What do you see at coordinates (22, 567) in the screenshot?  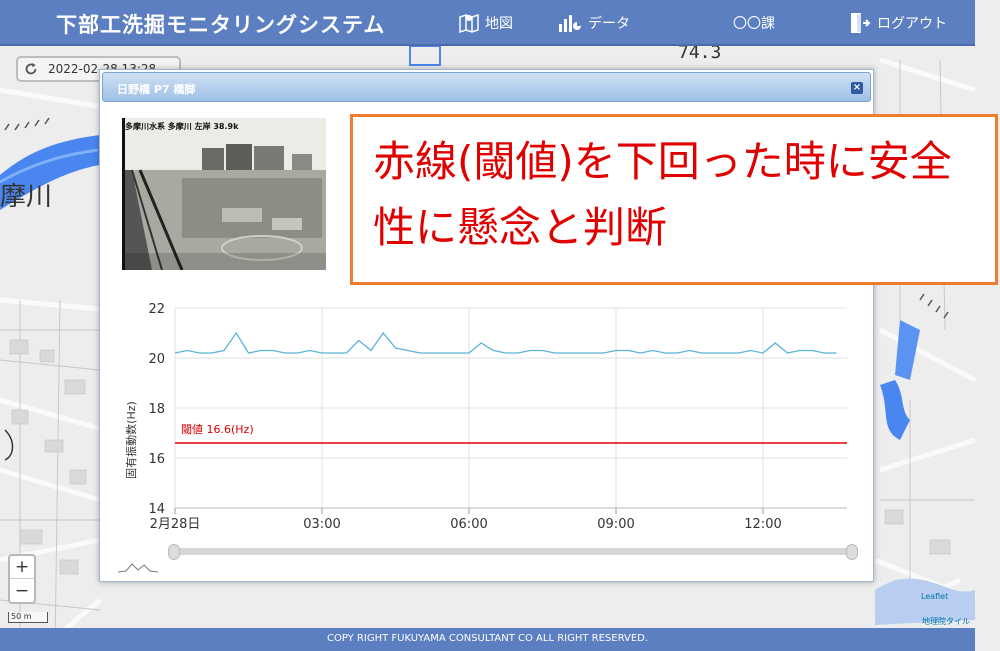 I see `zoom-in-button: +` at bounding box center [22, 567].